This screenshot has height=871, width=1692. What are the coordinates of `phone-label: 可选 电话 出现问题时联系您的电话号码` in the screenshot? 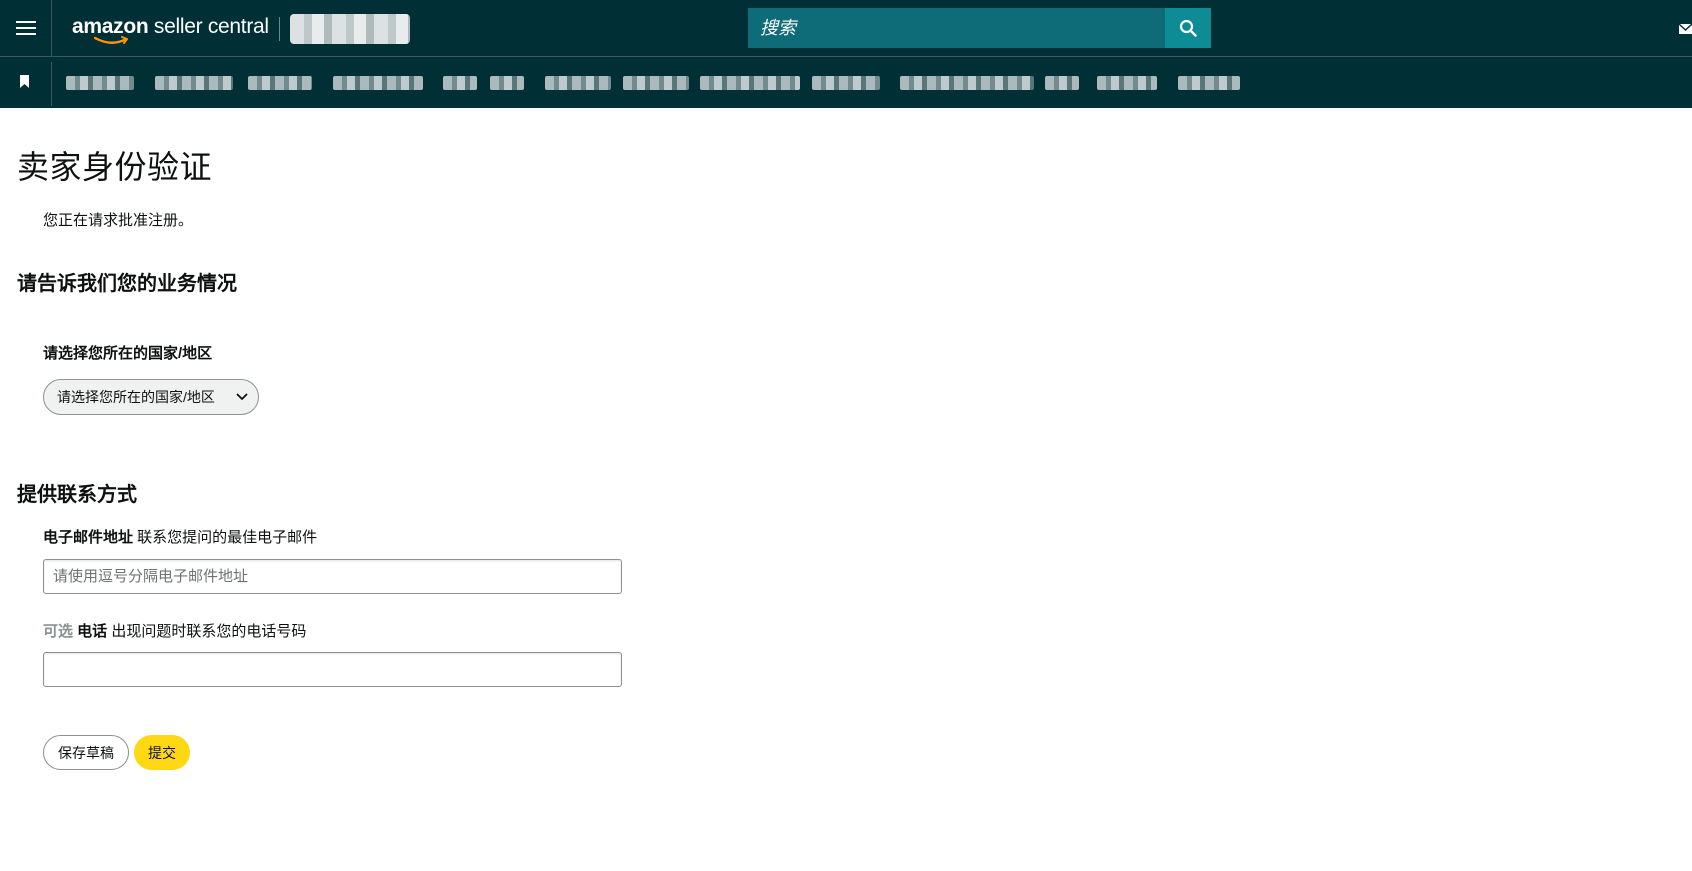 It's located at (174, 630).